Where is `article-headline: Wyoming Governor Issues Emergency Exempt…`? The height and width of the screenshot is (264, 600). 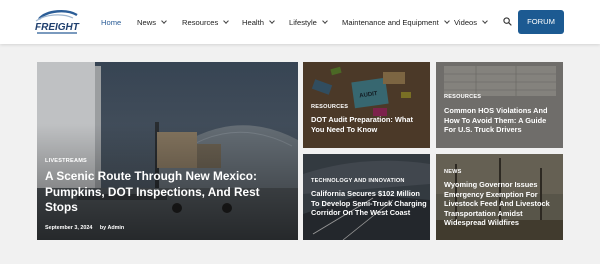 article-headline: Wyoming Governor Issues Emergency Exempt… is located at coordinates (502, 204).